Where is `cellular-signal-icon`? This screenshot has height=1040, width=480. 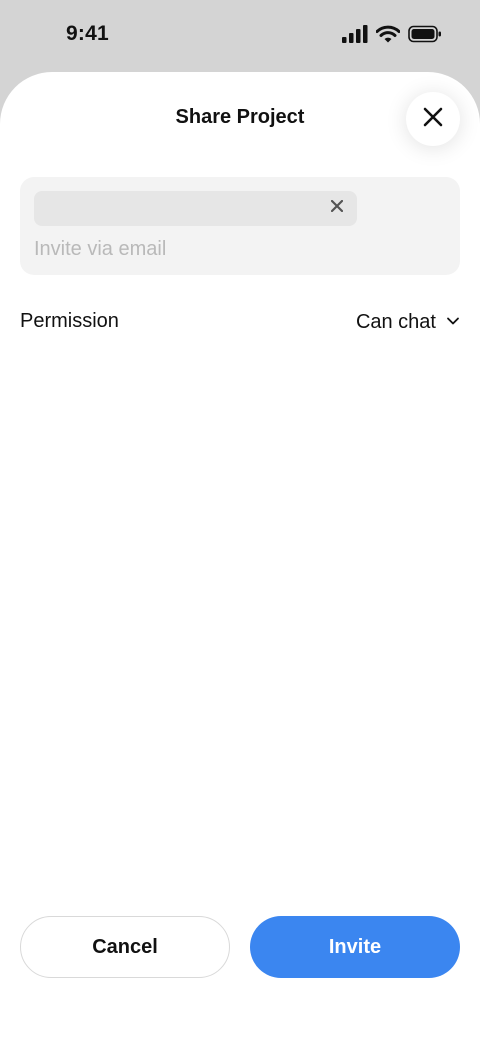
cellular-signal-icon is located at coordinates (355, 36).